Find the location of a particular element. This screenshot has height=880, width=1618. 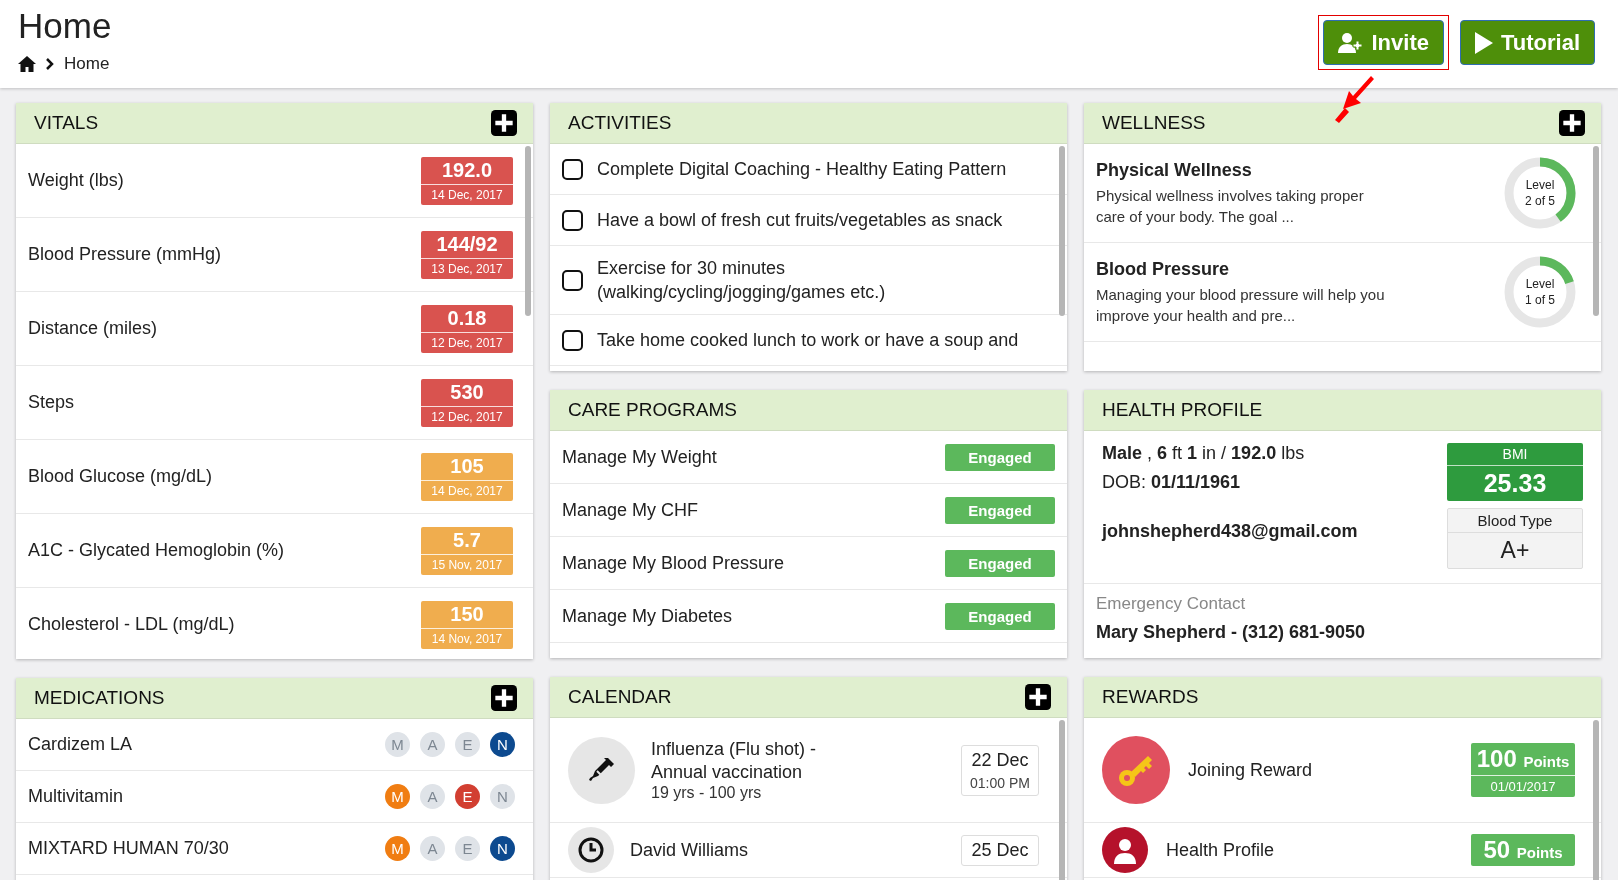

panel-title: VITALS is located at coordinates (66, 123).